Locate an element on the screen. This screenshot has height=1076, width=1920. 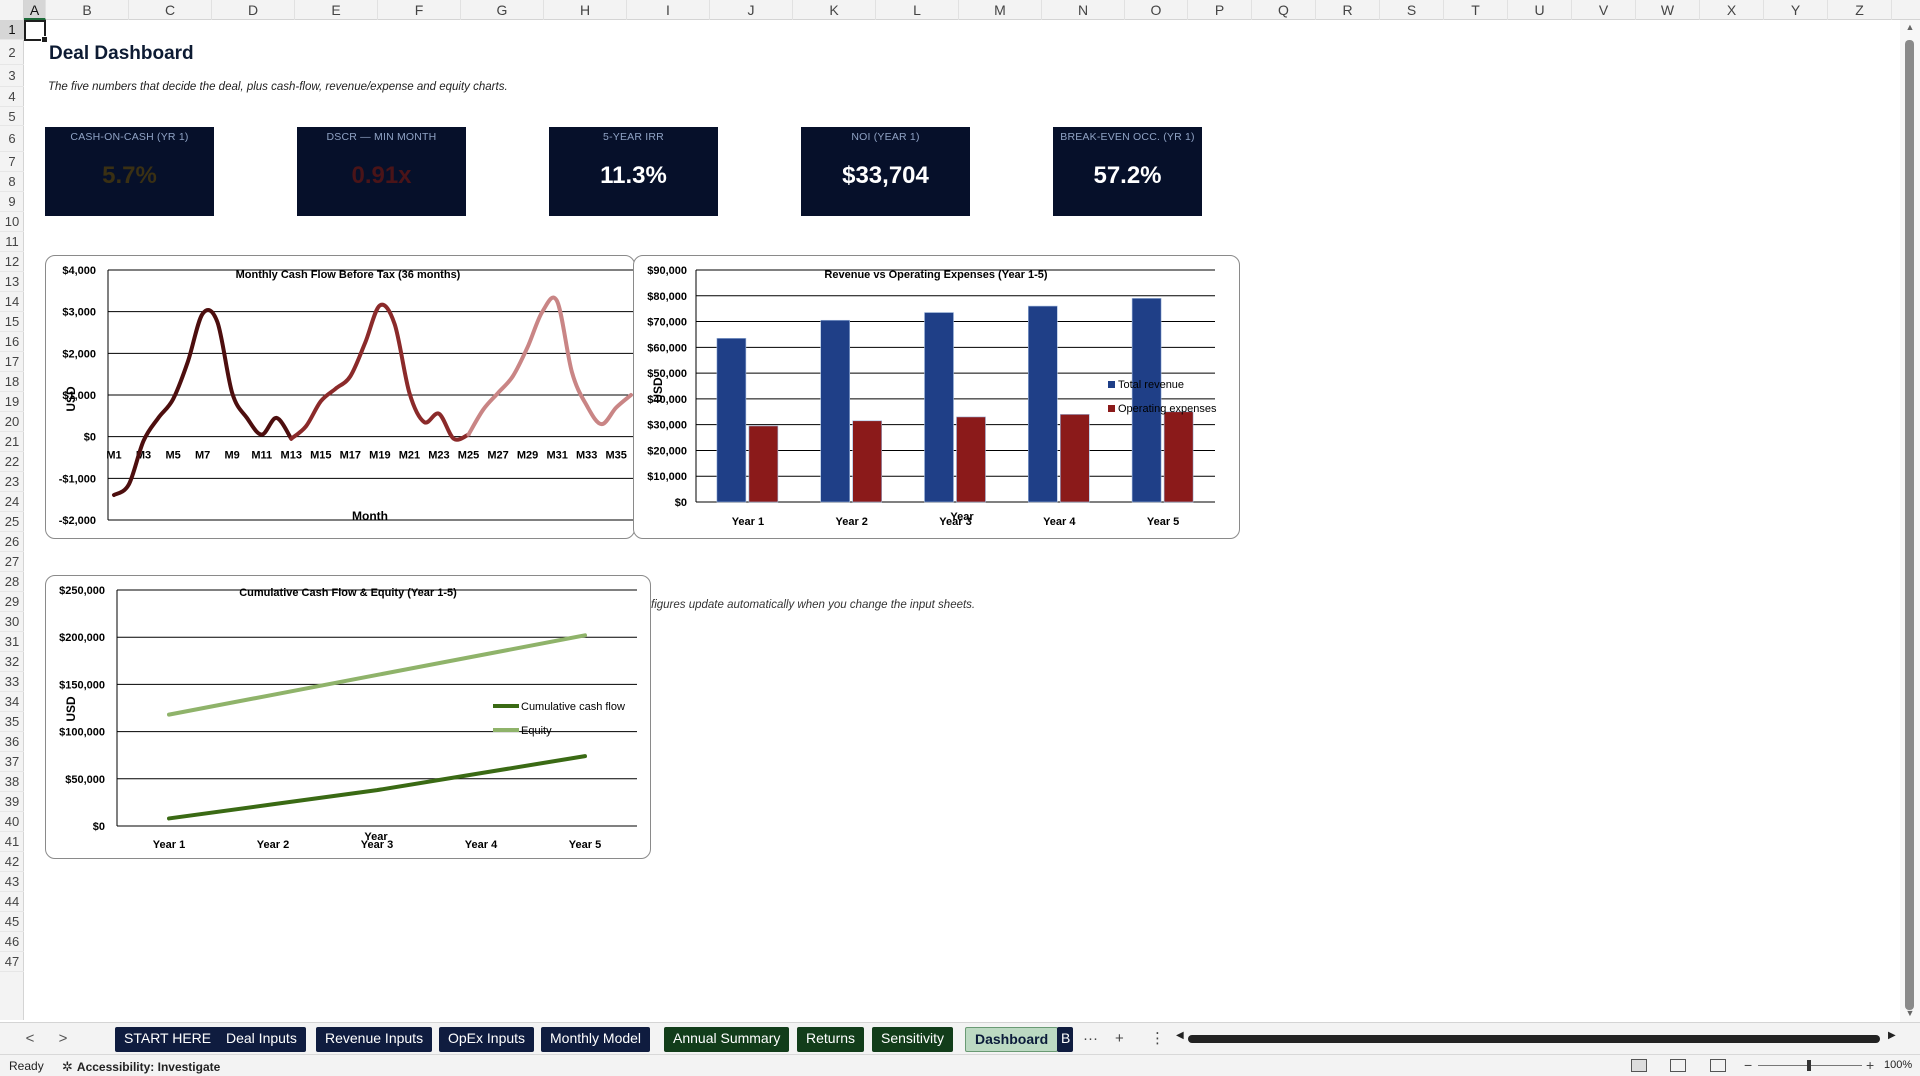
tab-next-icon: > is located at coordinates (63, 1039).